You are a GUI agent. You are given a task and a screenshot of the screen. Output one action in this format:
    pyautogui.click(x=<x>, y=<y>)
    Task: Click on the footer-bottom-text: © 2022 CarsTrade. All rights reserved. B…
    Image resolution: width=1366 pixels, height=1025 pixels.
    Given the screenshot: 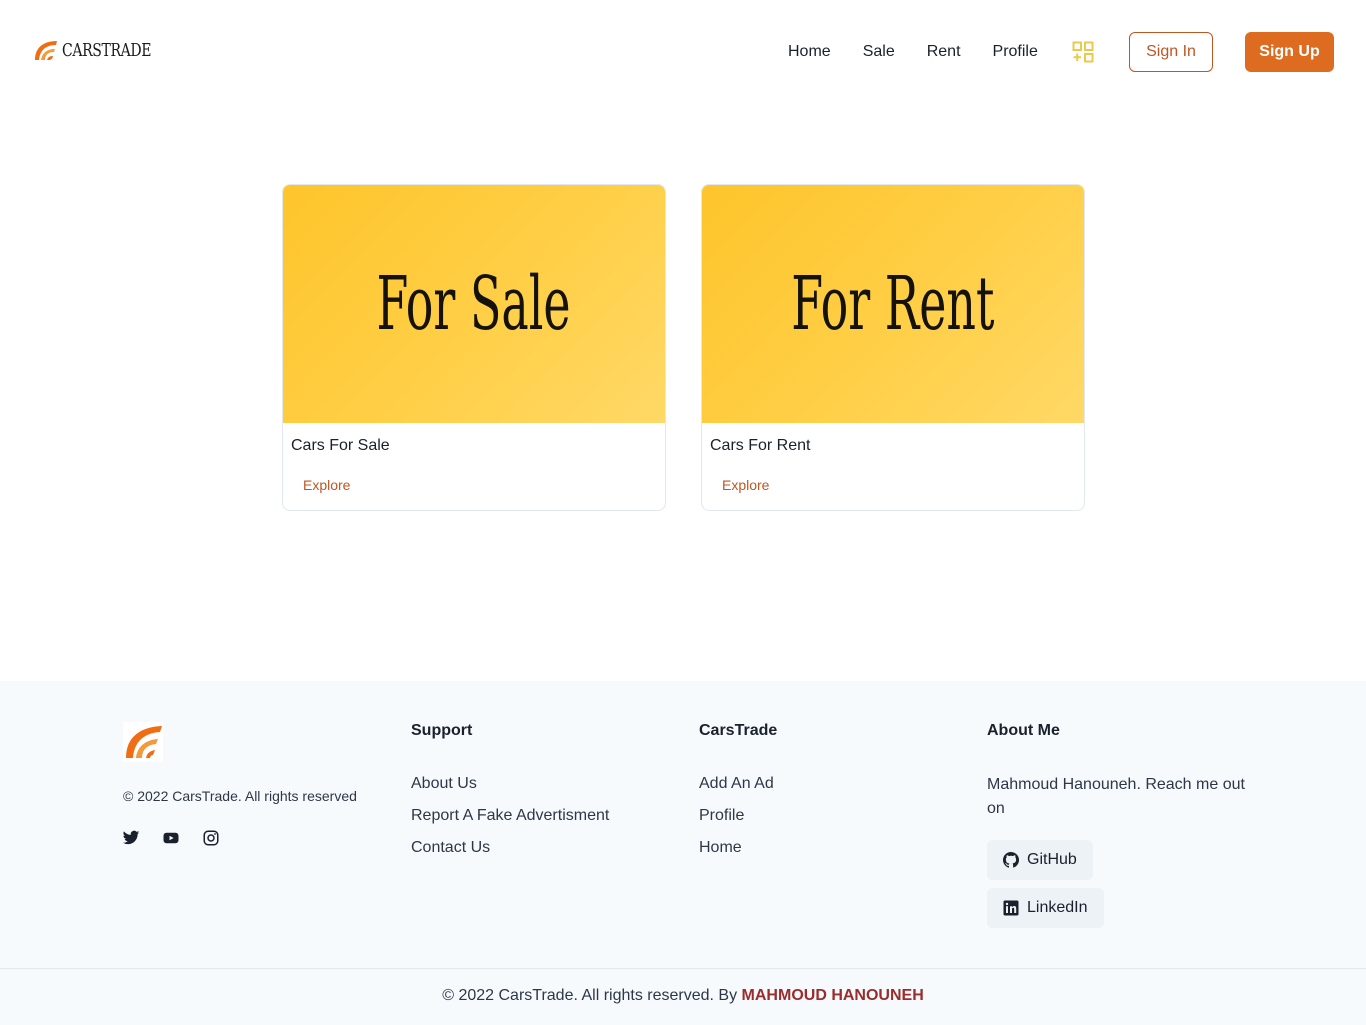 What is the action you would take?
    pyautogui.click(x=683, y=996)
    